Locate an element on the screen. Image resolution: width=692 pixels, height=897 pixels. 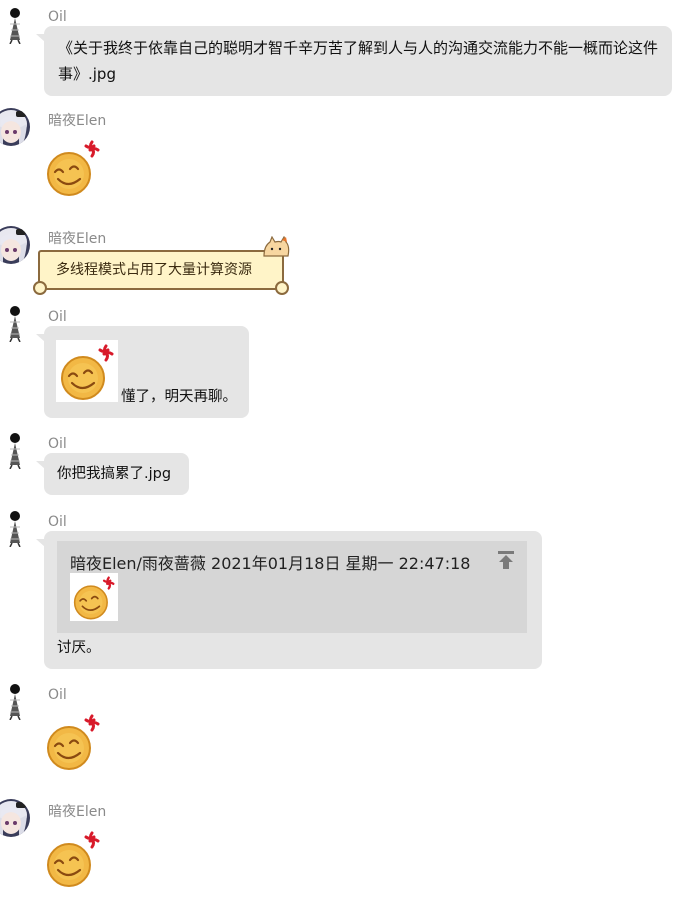
cat-icon is located at coordinates (276, 246).